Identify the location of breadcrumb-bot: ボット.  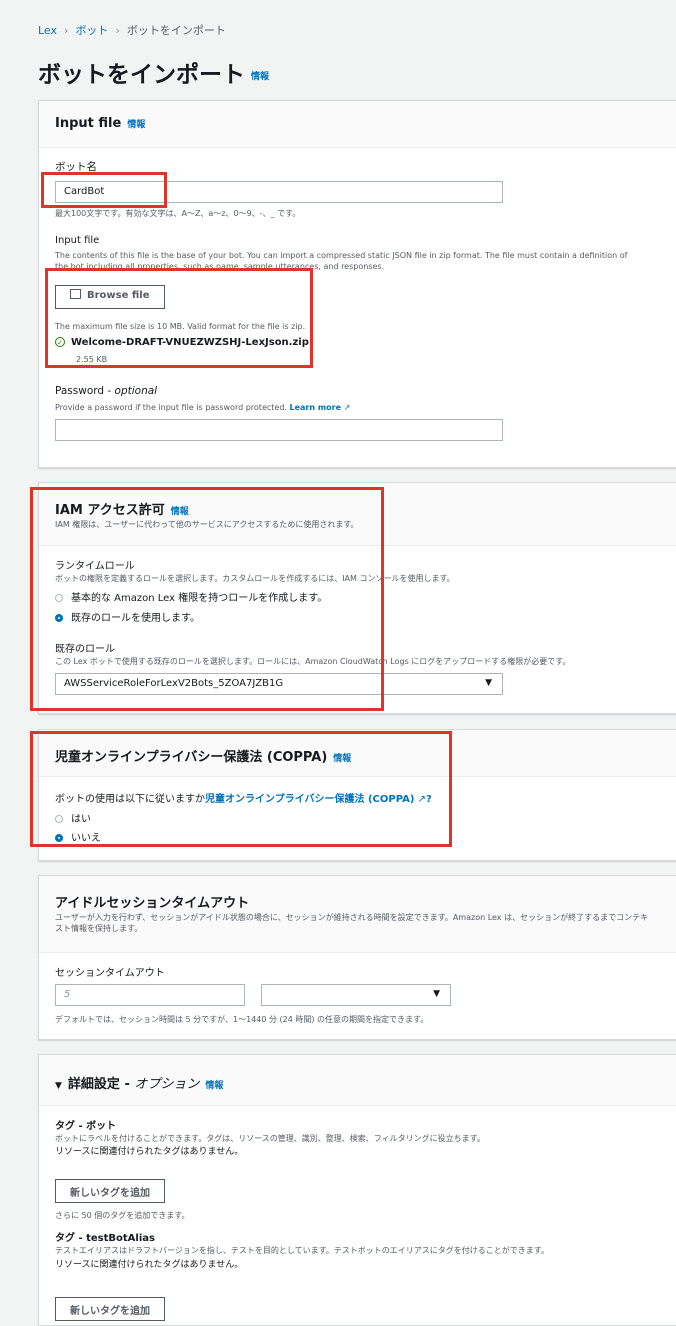
(91, 30).